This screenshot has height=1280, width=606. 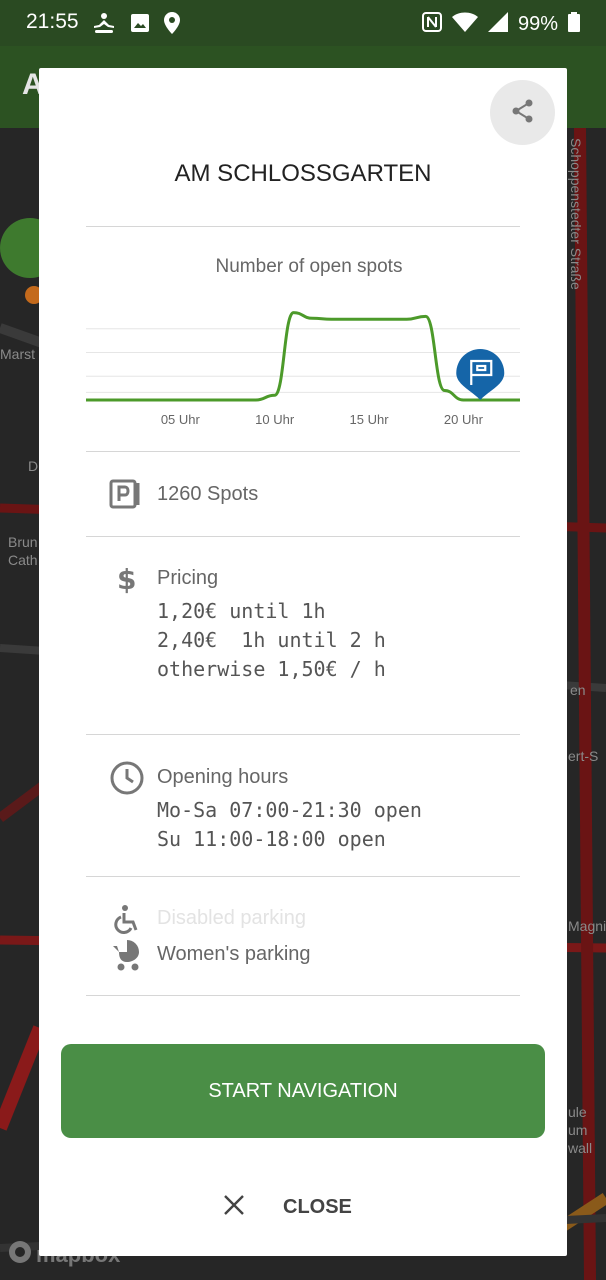 What do you see at coordinates (52, 21) in the screenshot?
I see `status-time: 21:55` at bounding box center [52, 21].